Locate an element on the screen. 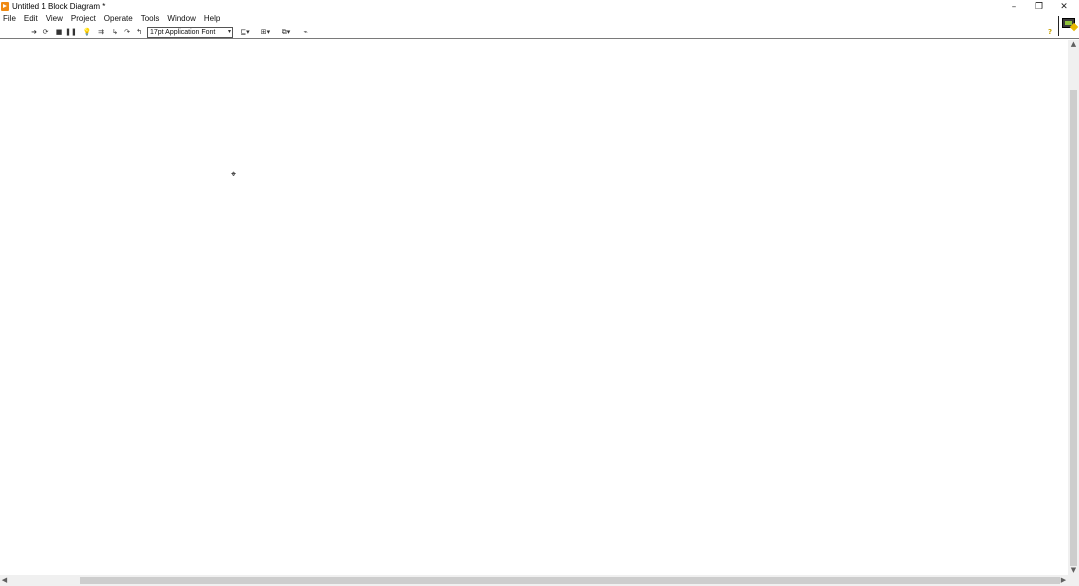 The image size is (1079, 586). step-over-icon: ↷ is located at coordinates (127, 32).